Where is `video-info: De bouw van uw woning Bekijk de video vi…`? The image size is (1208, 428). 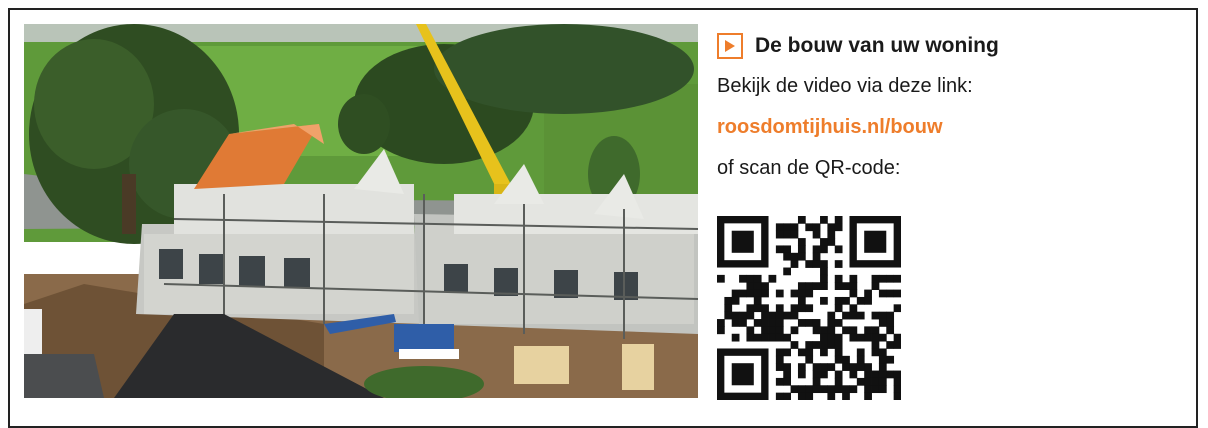
video-info: De bouw van uw woning Bekijk de video vi… is located at coordinates (952, 107).